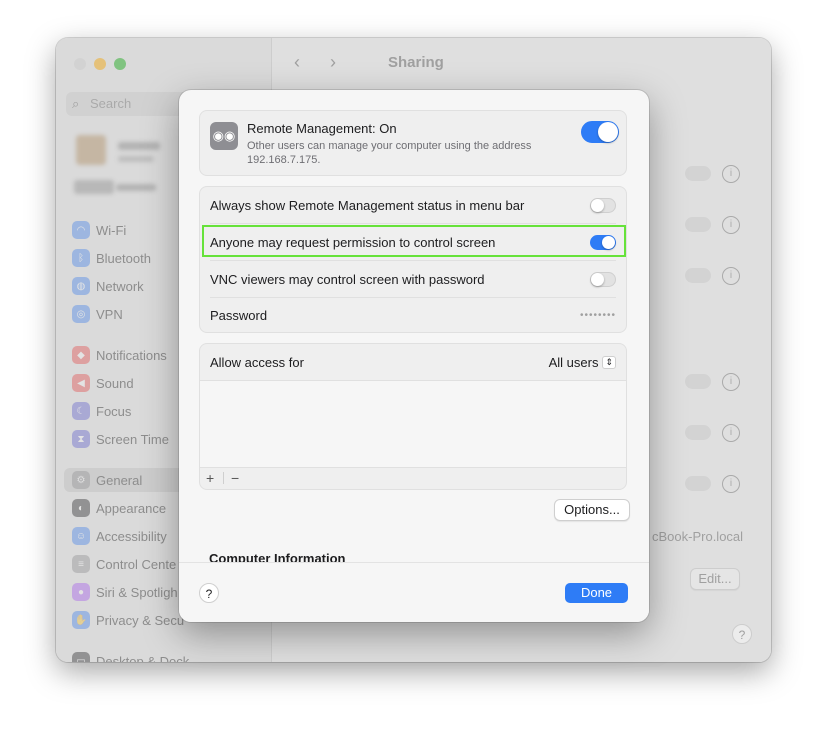 The image size is (827, 737). Describe the element at coordinates (413, 467) in the screenshot. I see `divider` at that location.